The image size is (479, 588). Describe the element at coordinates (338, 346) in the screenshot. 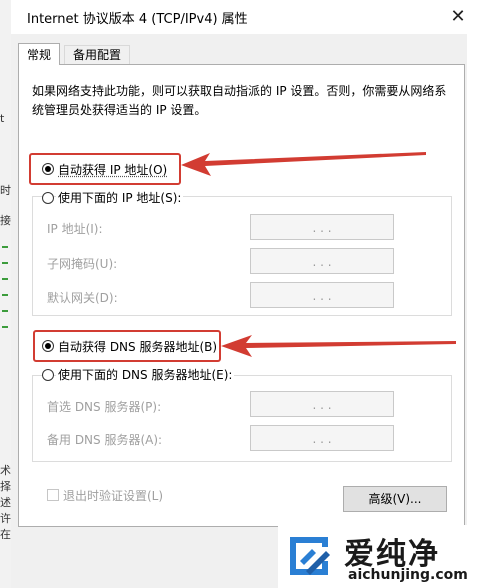

I see `annotation-arrow-dns` at that location.